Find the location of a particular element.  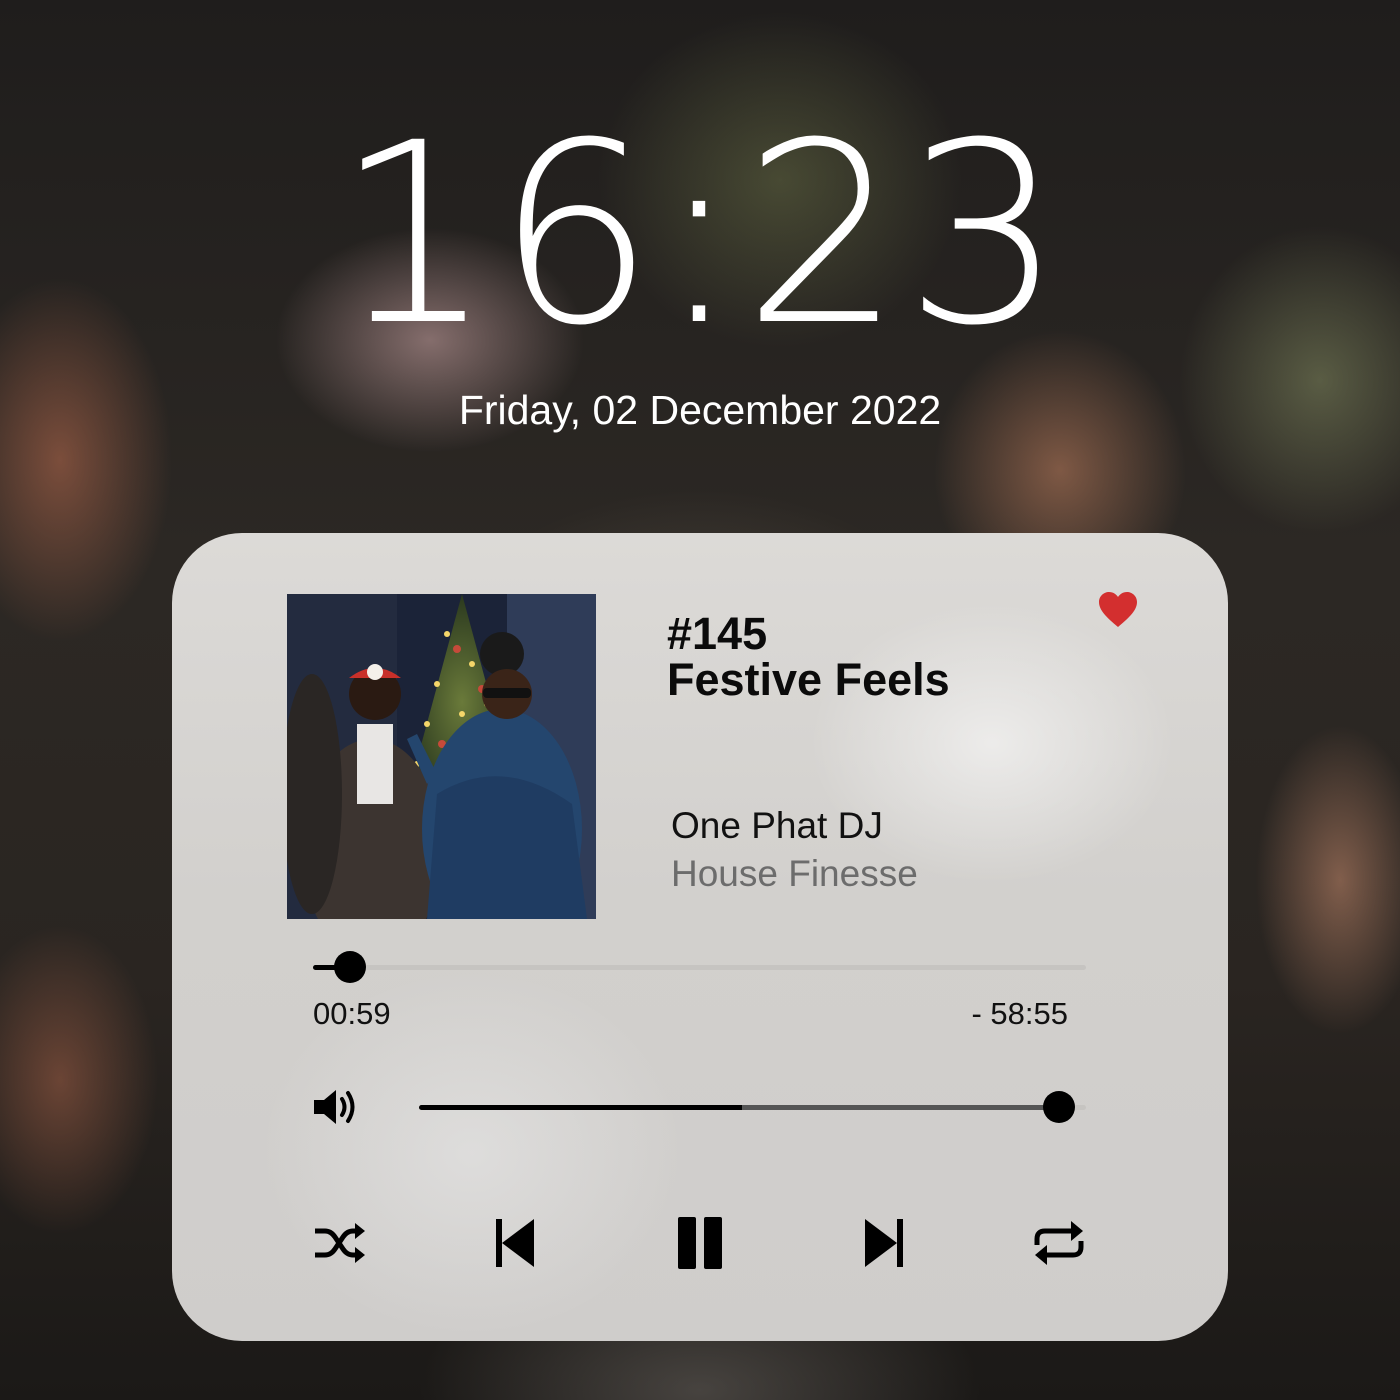

repeat-icon is located at coordinates (1059, 1243).